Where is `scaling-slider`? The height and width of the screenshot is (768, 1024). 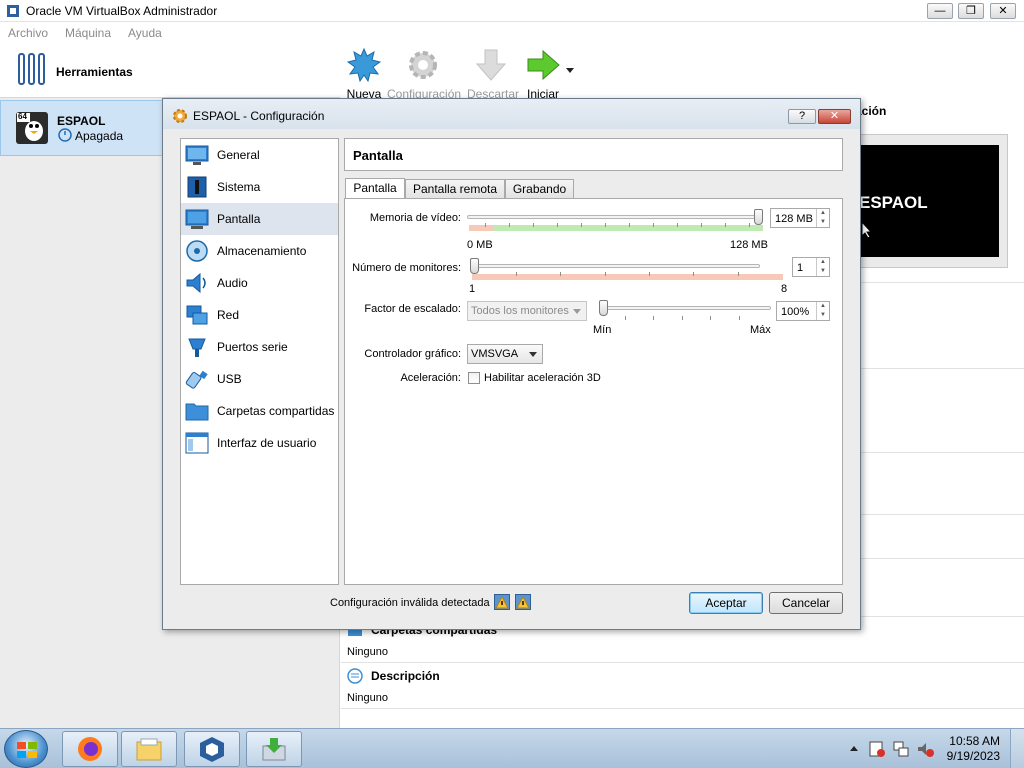
scaling-slider is located at coordinates (685, 308).